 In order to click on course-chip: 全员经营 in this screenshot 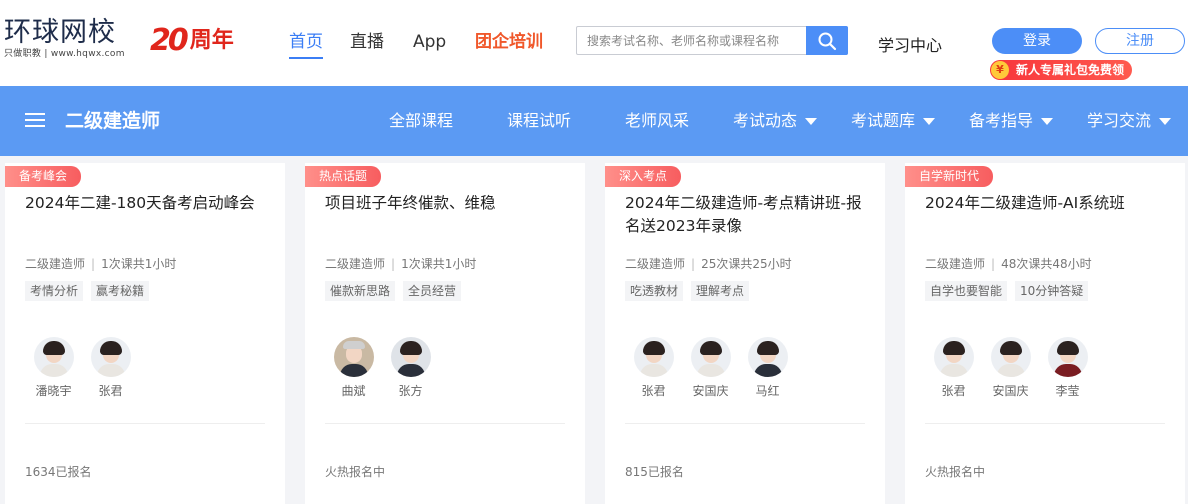, I will do `click(432, 291)`.